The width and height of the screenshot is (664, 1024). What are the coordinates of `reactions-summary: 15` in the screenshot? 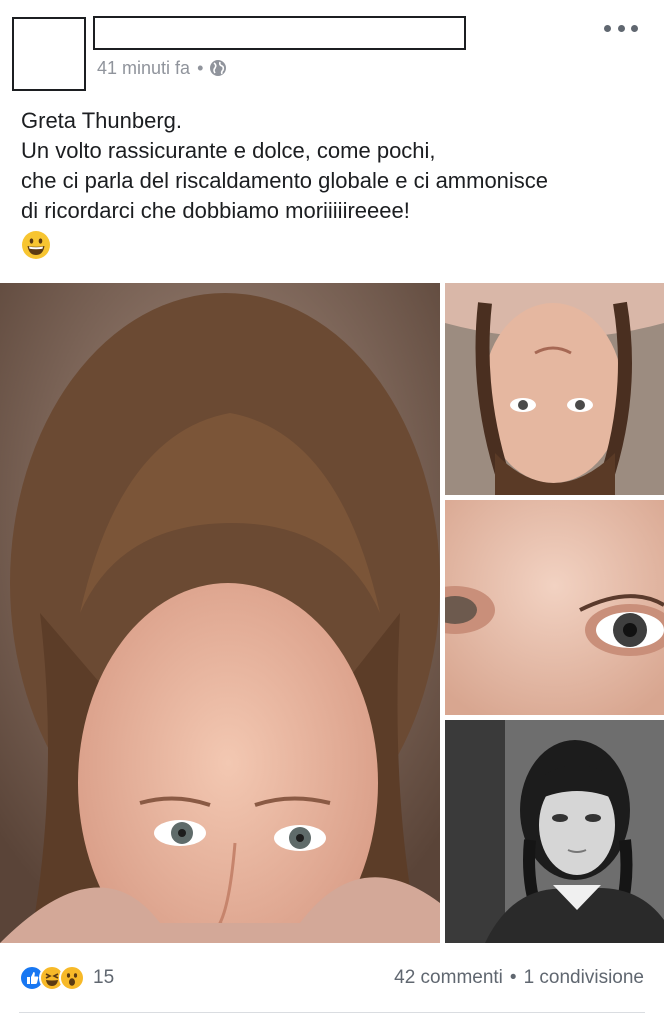 It's located at (66, 978).